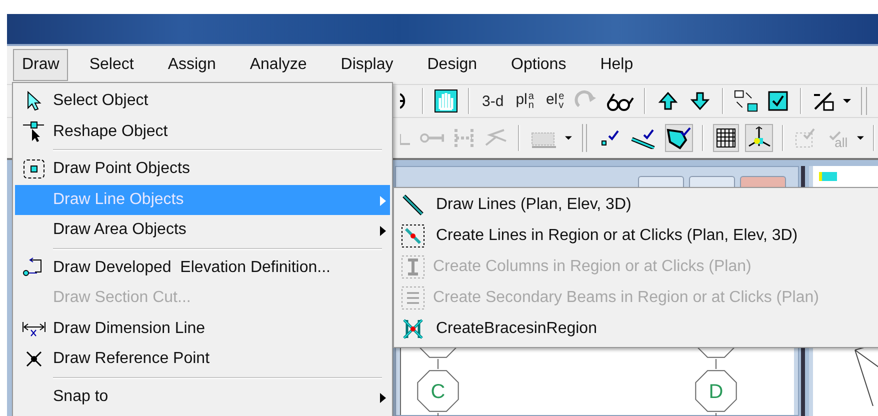 The image size is (878, 416). What do you see at coordinates (202, 230) in the screenshot?
I see `menu-item: Draw Area Objects` at bounding box center [202, 230].